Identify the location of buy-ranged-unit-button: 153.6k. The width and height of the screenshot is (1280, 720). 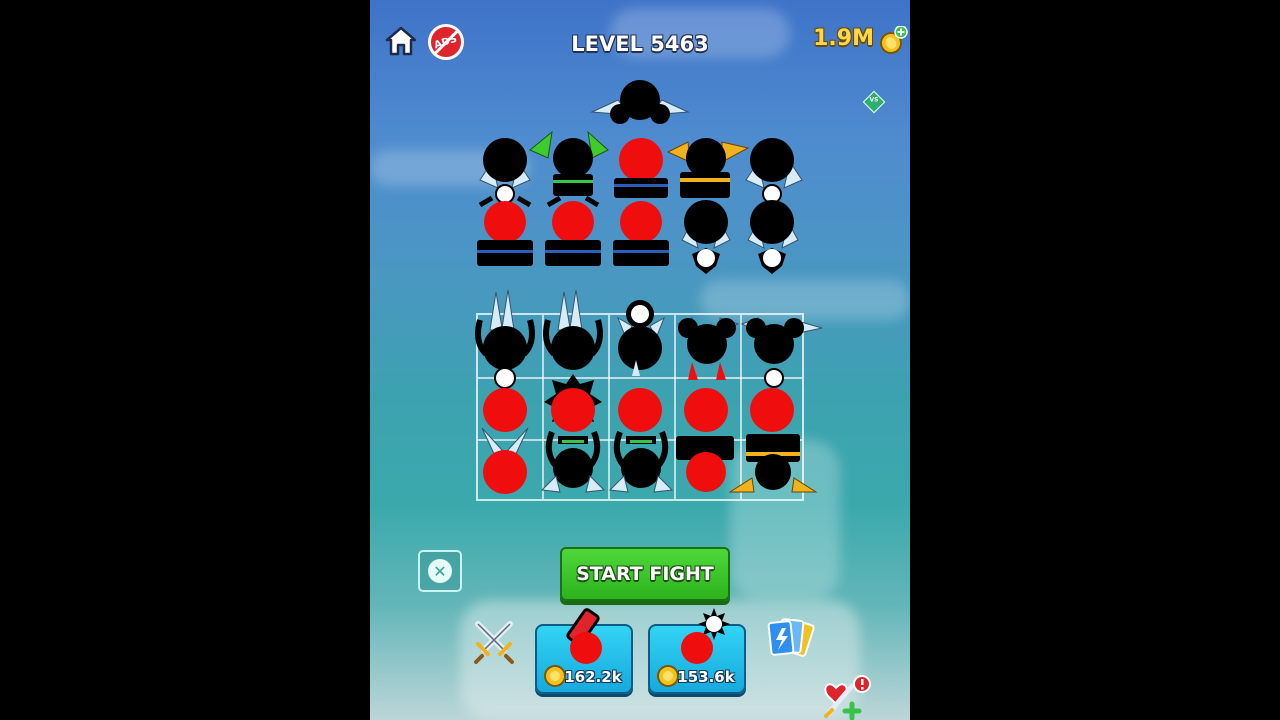
(697, 651).